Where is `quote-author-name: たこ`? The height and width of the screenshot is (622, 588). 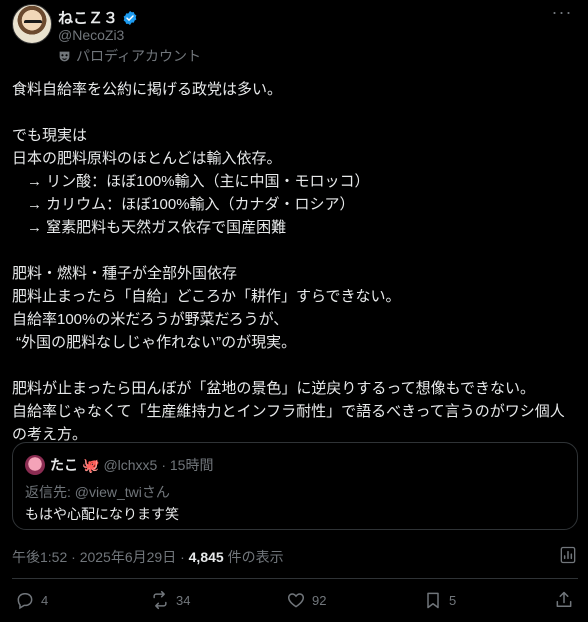
quote-author-name: たこ is located at coordinates (64, 465).